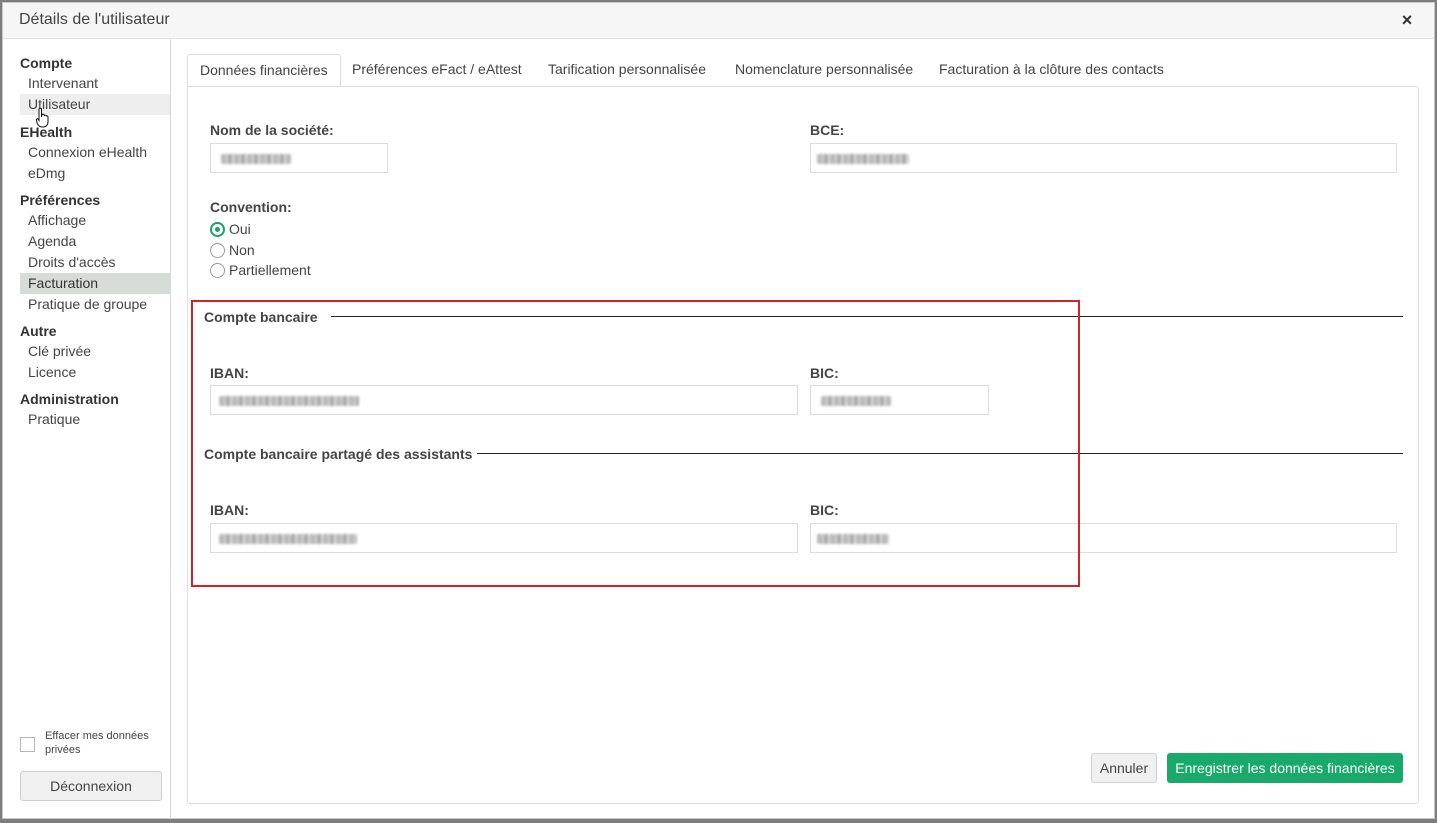 This screenshot has height=823, width=1437. I want to click on sidebar-group-ehealth: EHealth Connexion eHealth eDmg, so click(86, 153).